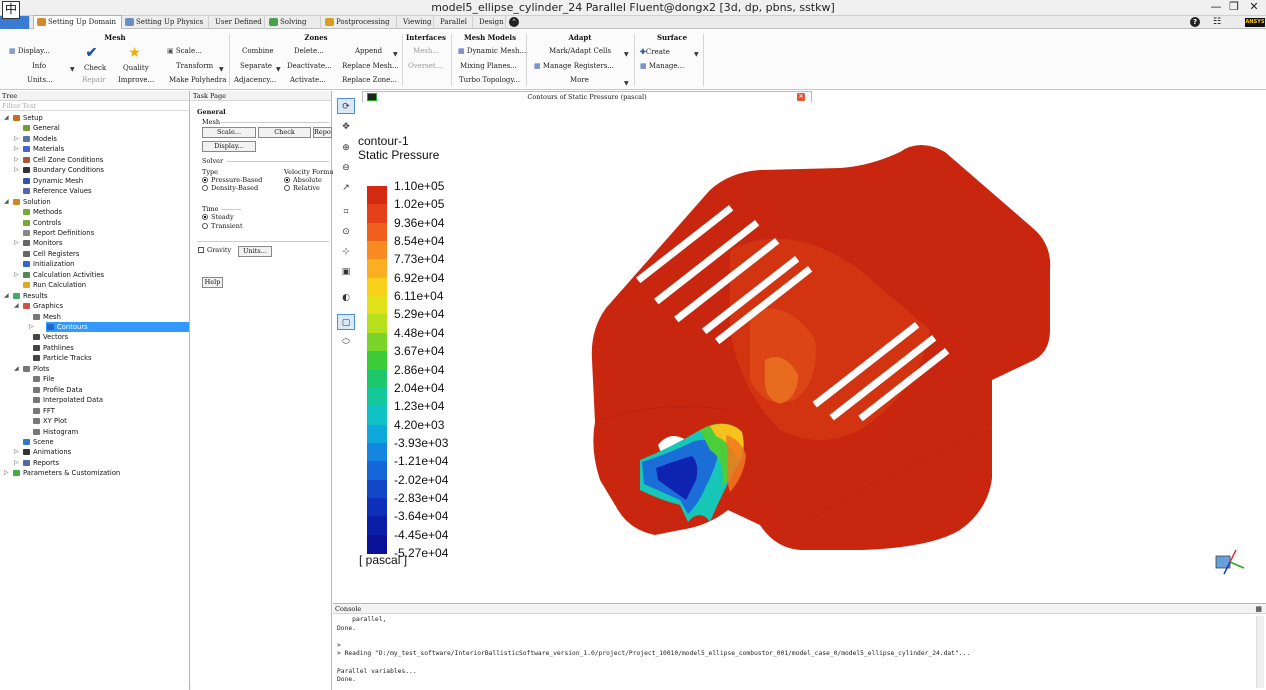  Describe the element at coordinates (626, 83) in the screenshot. I see `more-dropdown-icon: ▼` at that location.